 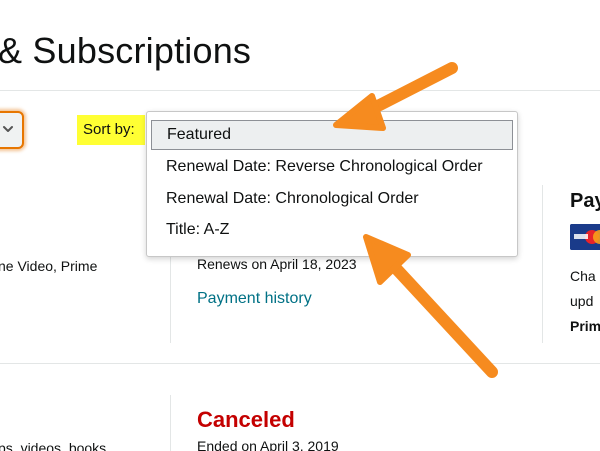 I want to click on payment-history-link: Payment history, so click(x=254, y=299).